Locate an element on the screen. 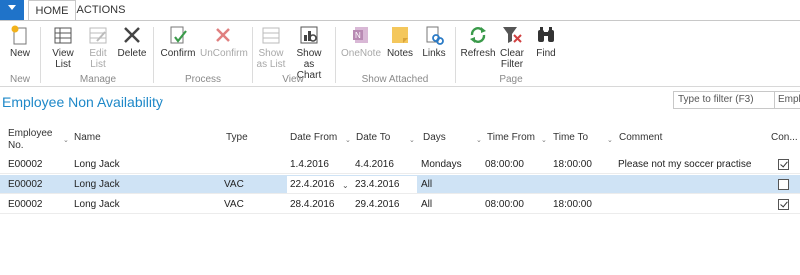 This screenshot has height=275, width=800. show-as-list-button: Show as List is located at coordinates (271, 47).